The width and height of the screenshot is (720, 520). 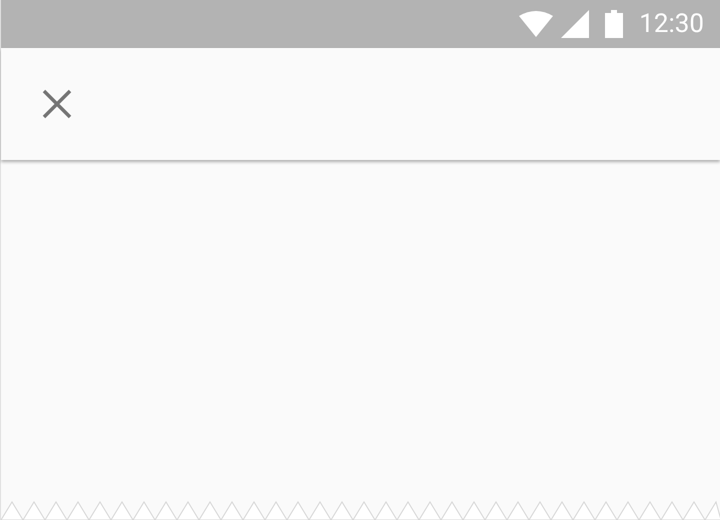 I want to click on close-icon, so click(x=57, y=104).